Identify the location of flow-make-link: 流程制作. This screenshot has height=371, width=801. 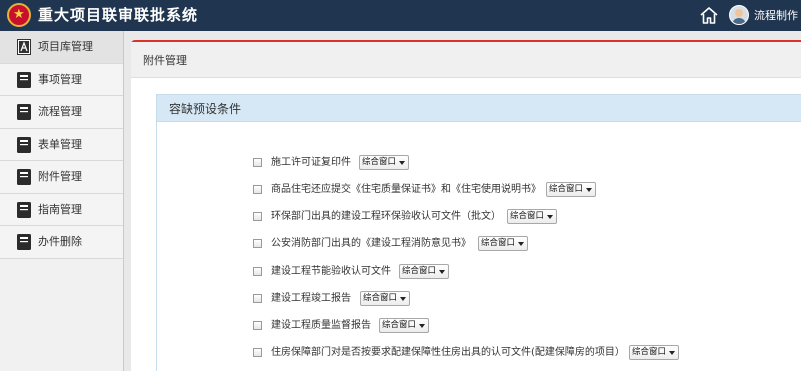
(776, 16).